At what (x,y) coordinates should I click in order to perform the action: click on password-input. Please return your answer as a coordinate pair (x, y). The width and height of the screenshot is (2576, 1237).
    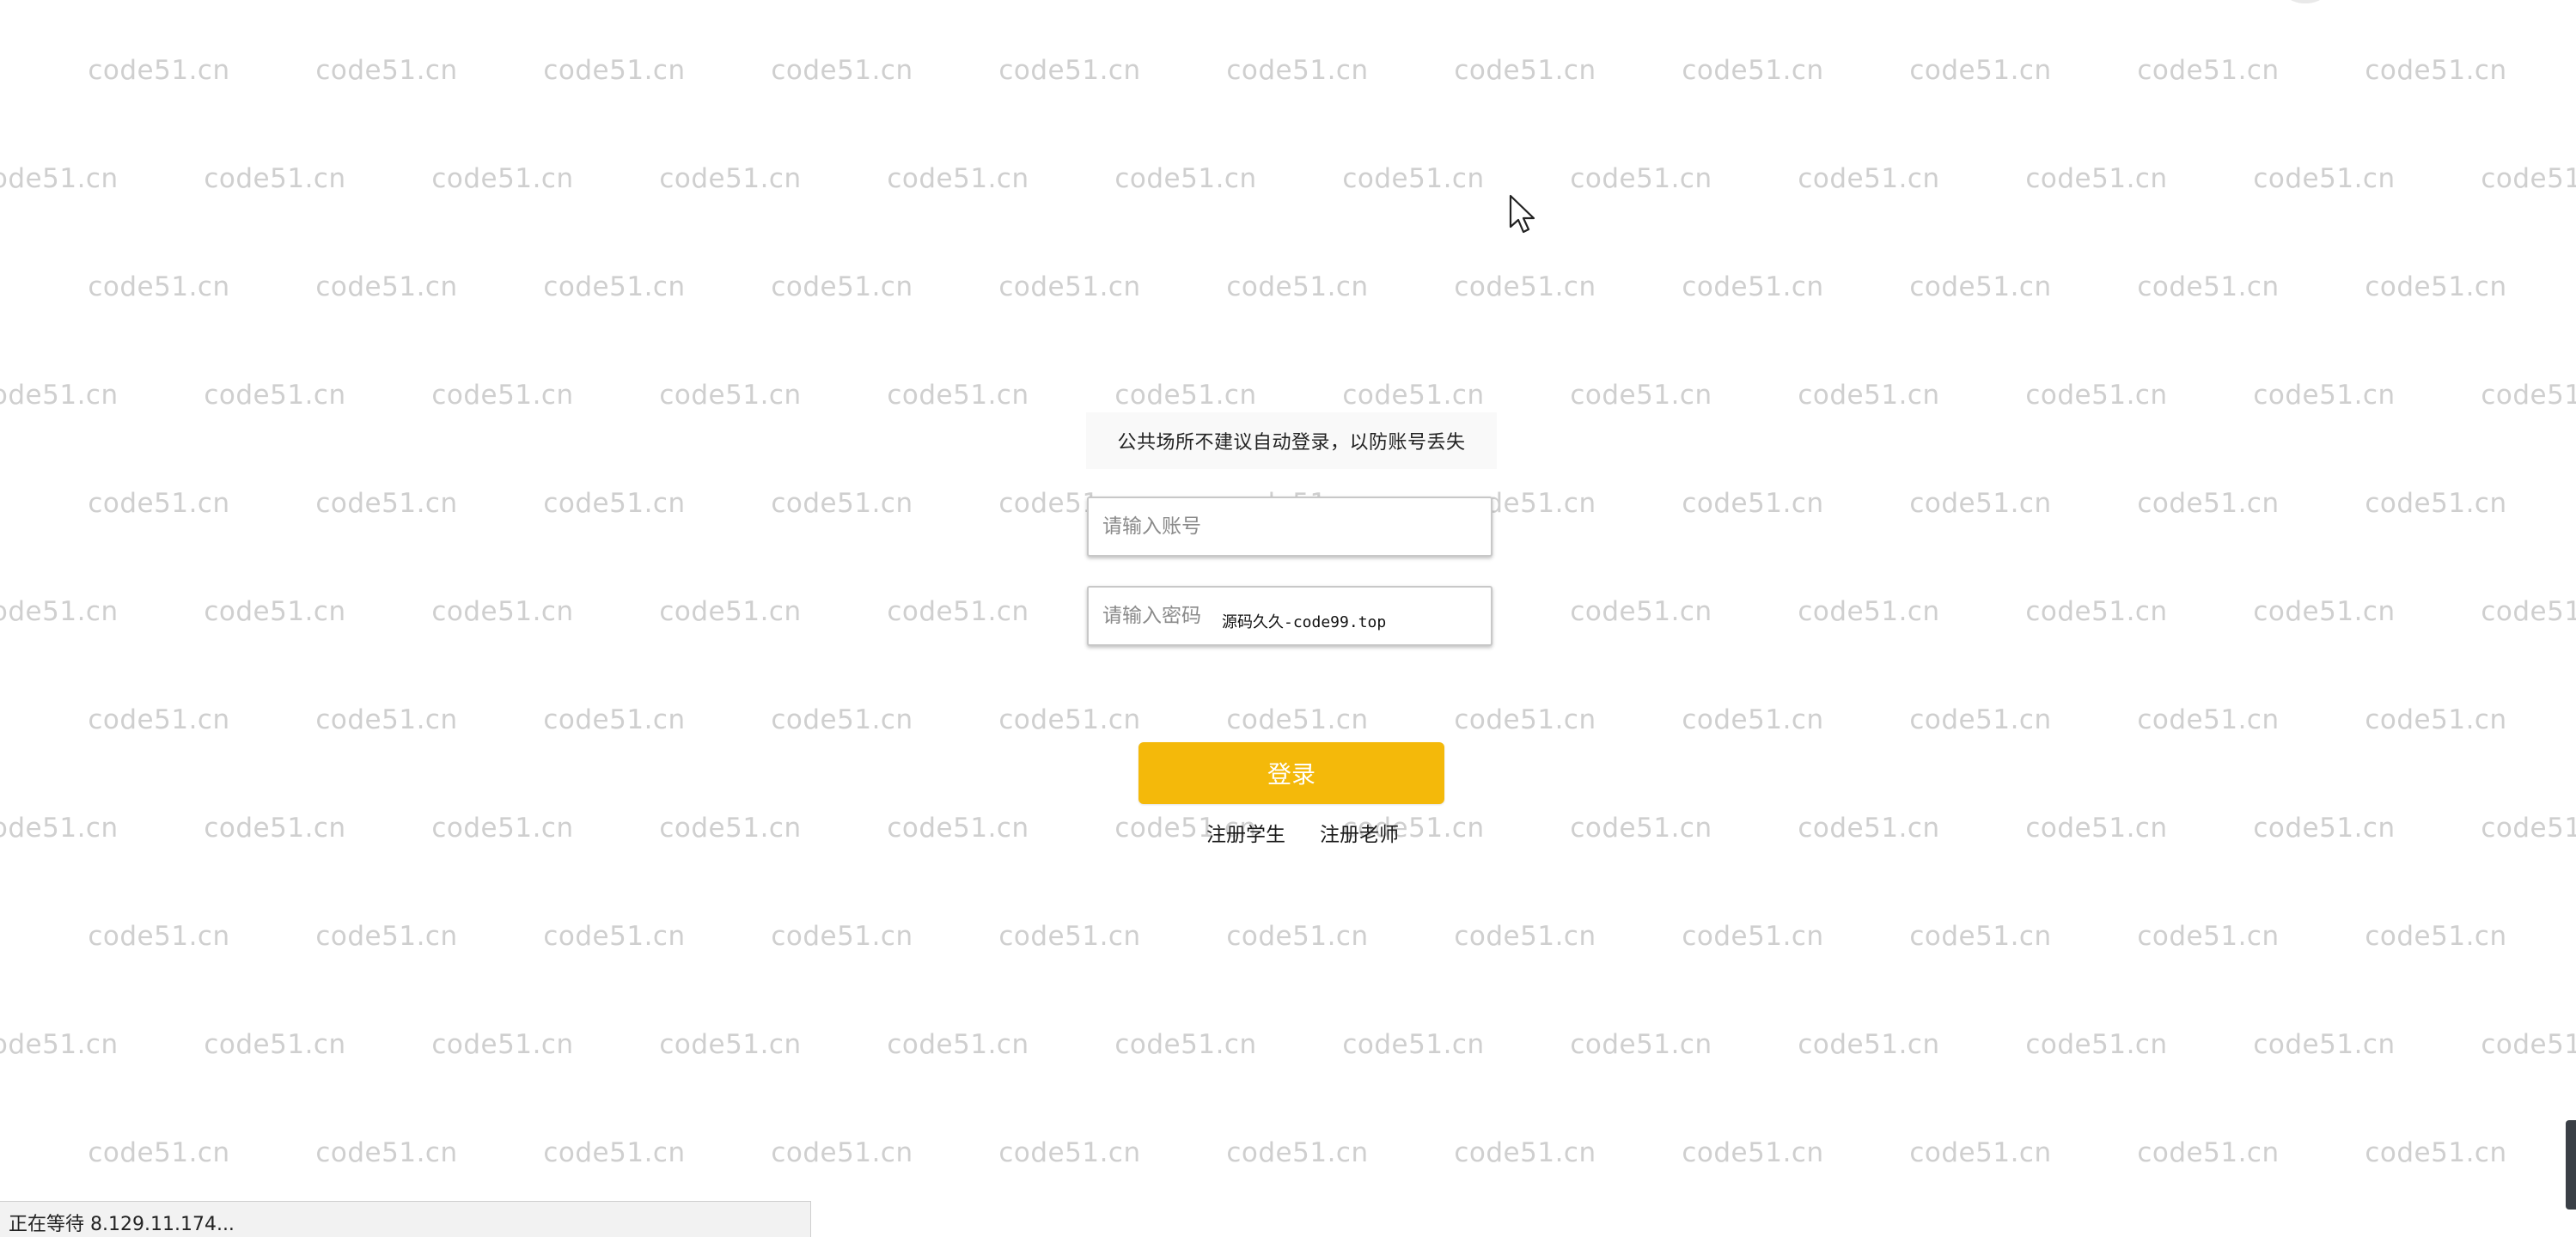
    Looking at the image, I should click on (1290, 616).